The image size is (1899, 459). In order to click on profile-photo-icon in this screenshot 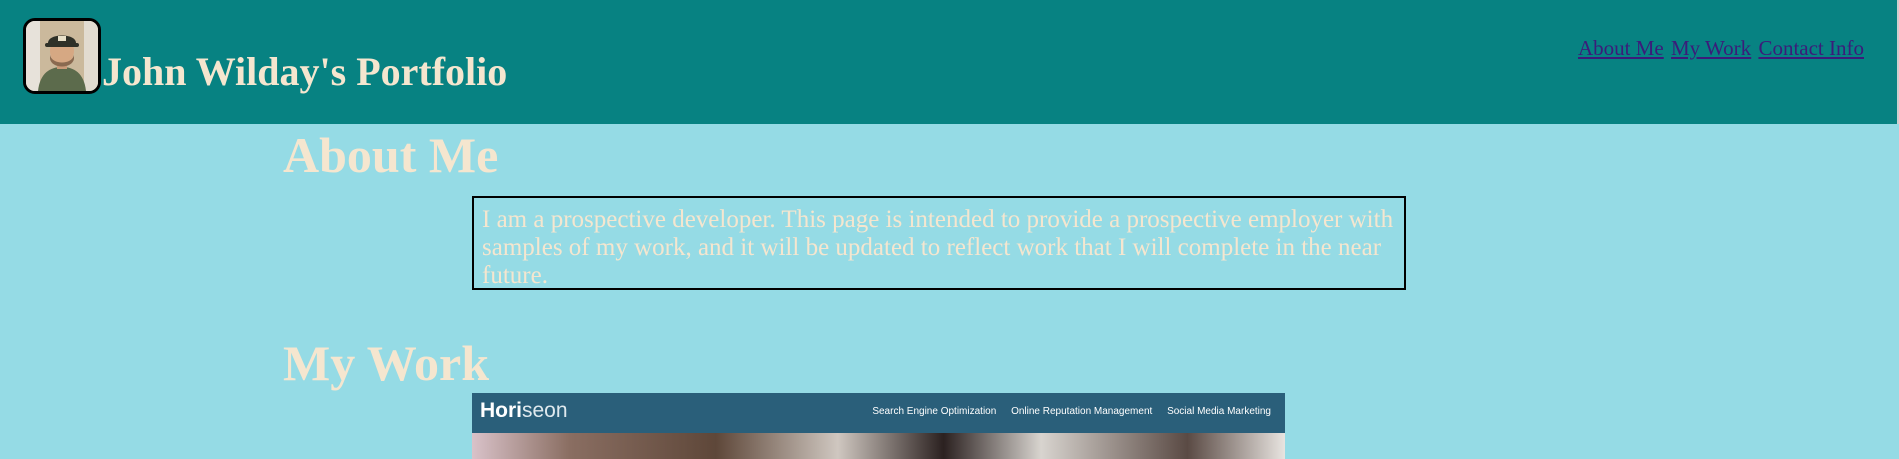, I will do `click(62, 56)`.